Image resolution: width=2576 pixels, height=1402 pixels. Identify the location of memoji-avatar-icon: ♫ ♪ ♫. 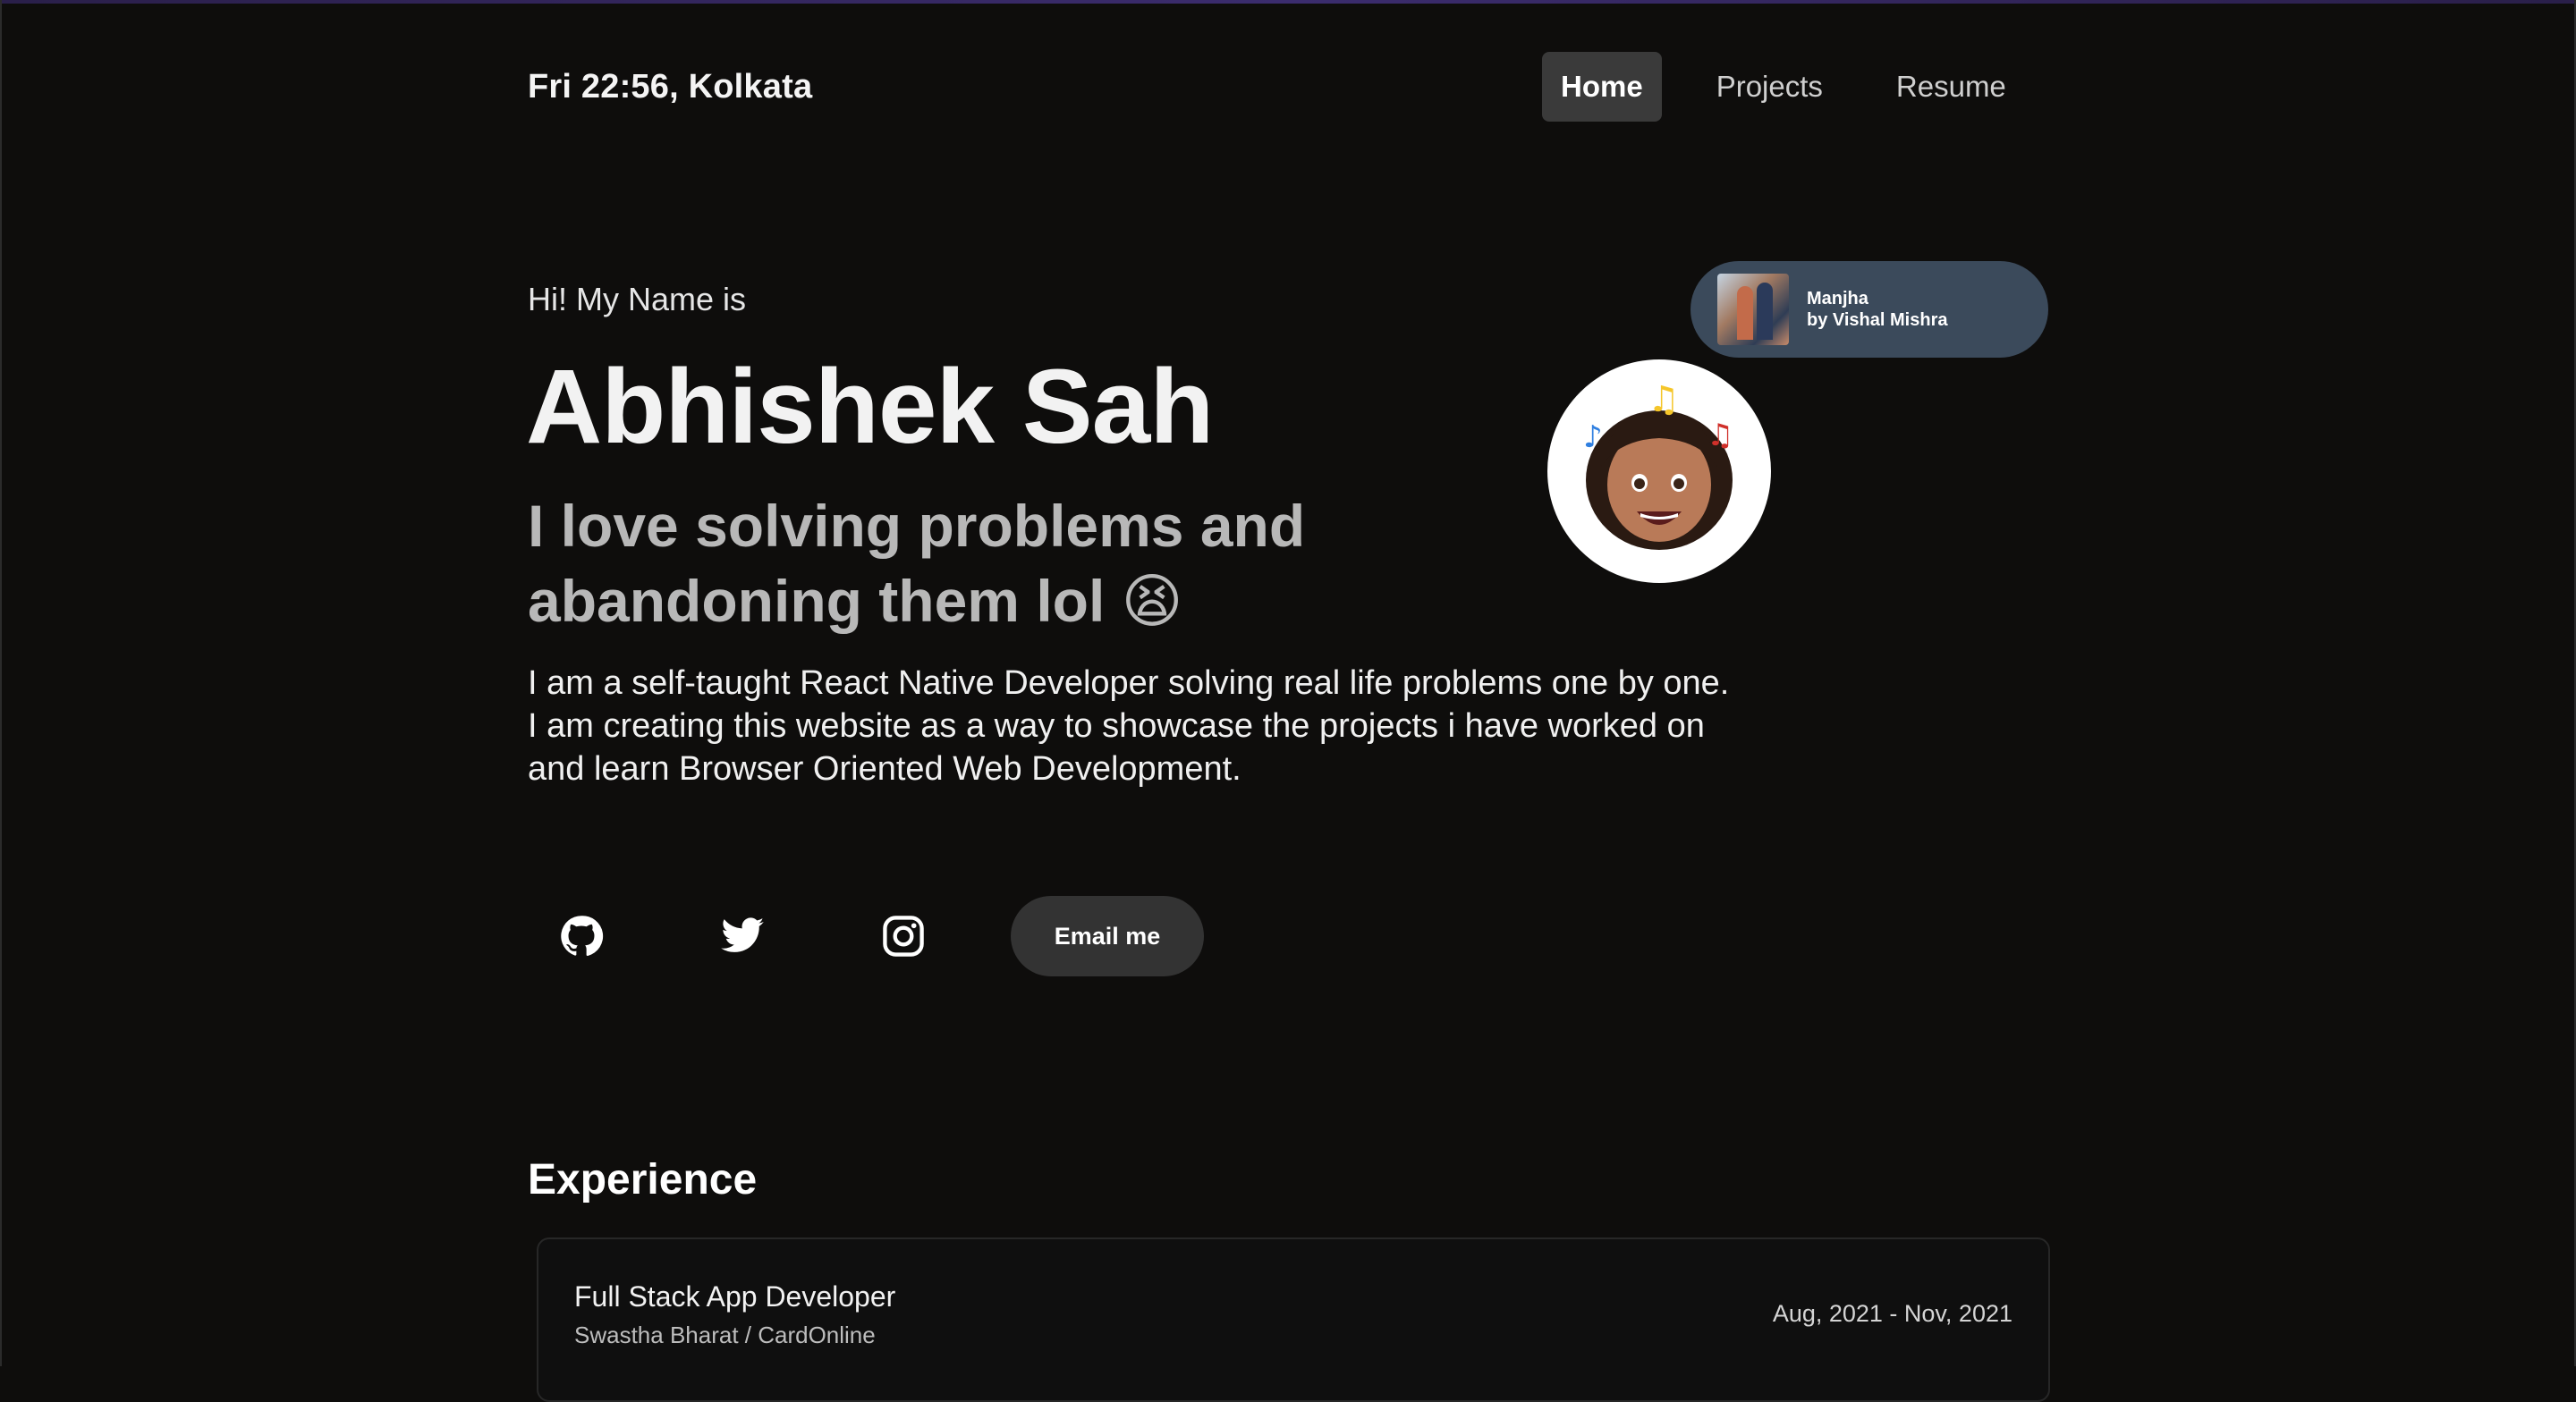
(1658, 465).